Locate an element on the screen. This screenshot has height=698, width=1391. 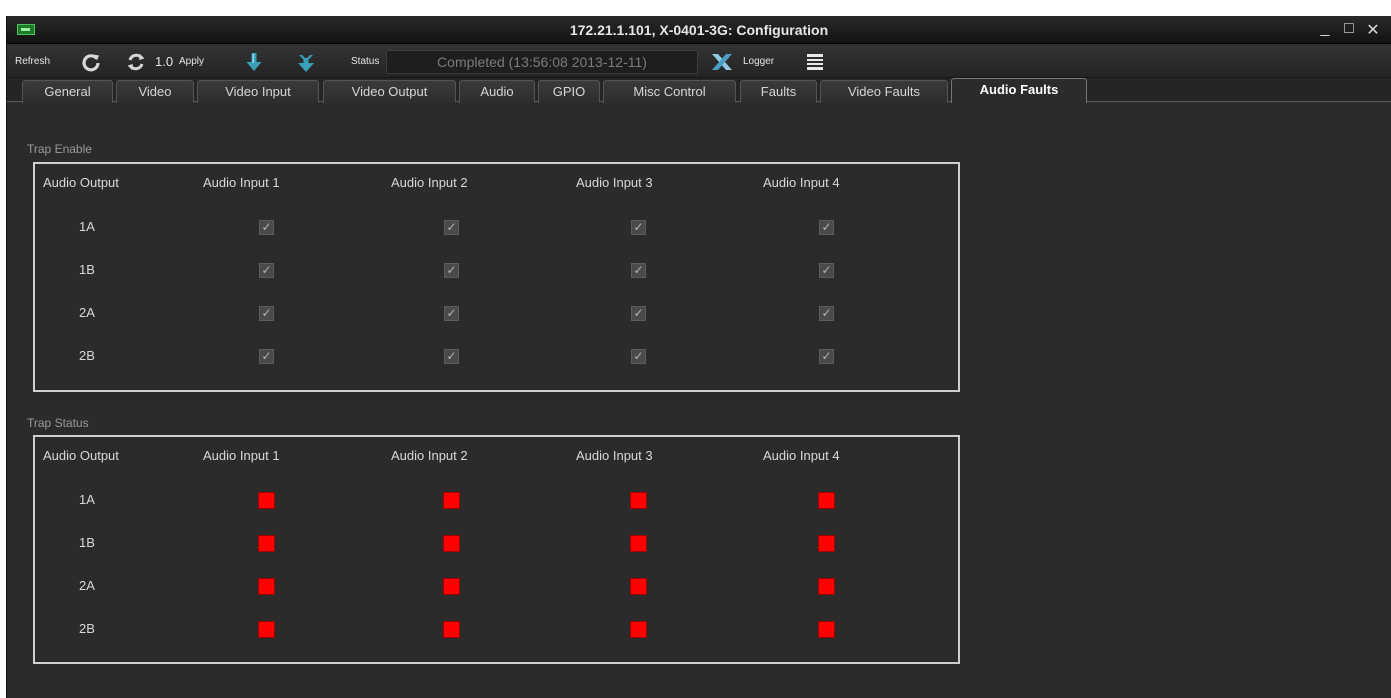
trap-enable-header-input-1: Audio Input 1 is located at coordinates (241, 182).